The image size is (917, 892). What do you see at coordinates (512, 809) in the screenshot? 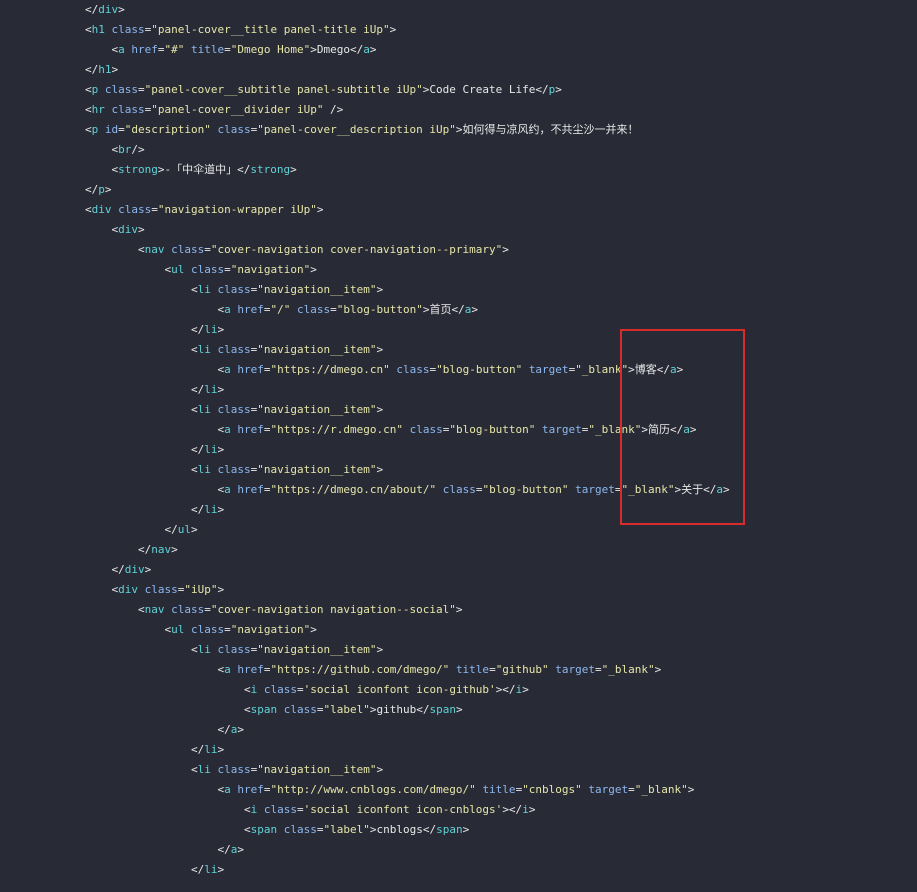
I see `code-token: ></` at bounding box center [512, 809].